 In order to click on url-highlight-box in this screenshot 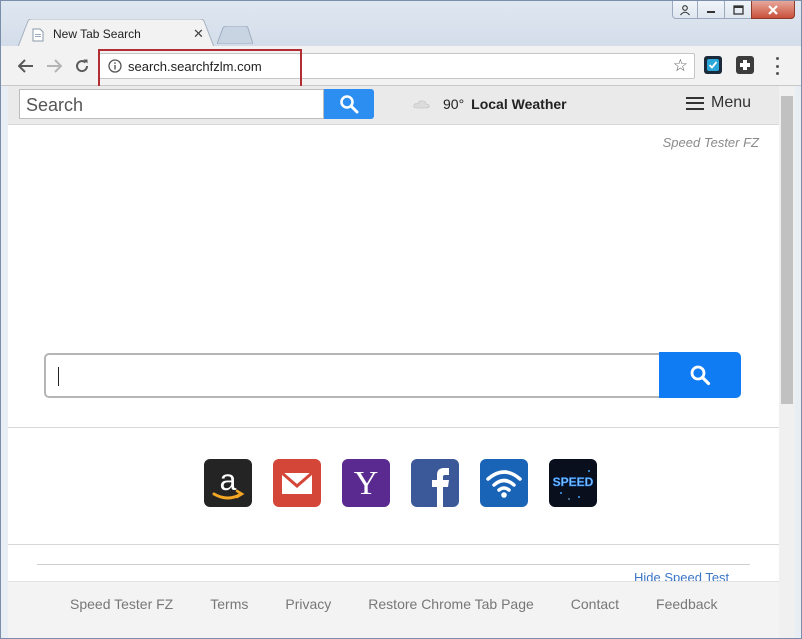, I will do `click(200, 68)`.